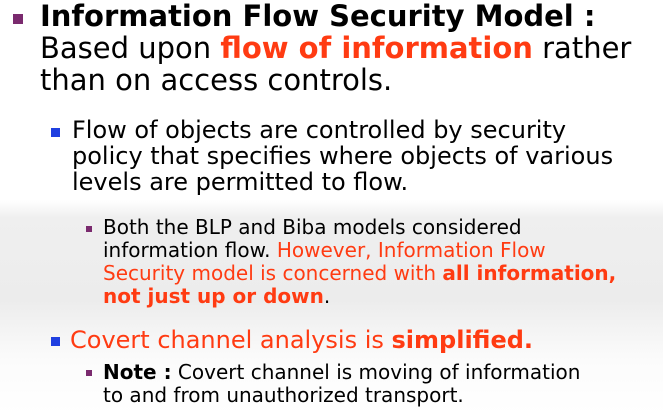 The width and height of the screenshot is (663, 414). What do you see at coordinates (376, 48) in the screenshot?
I see `highlight-flow-of-information: flow of information` at bounding box center [376, 48].